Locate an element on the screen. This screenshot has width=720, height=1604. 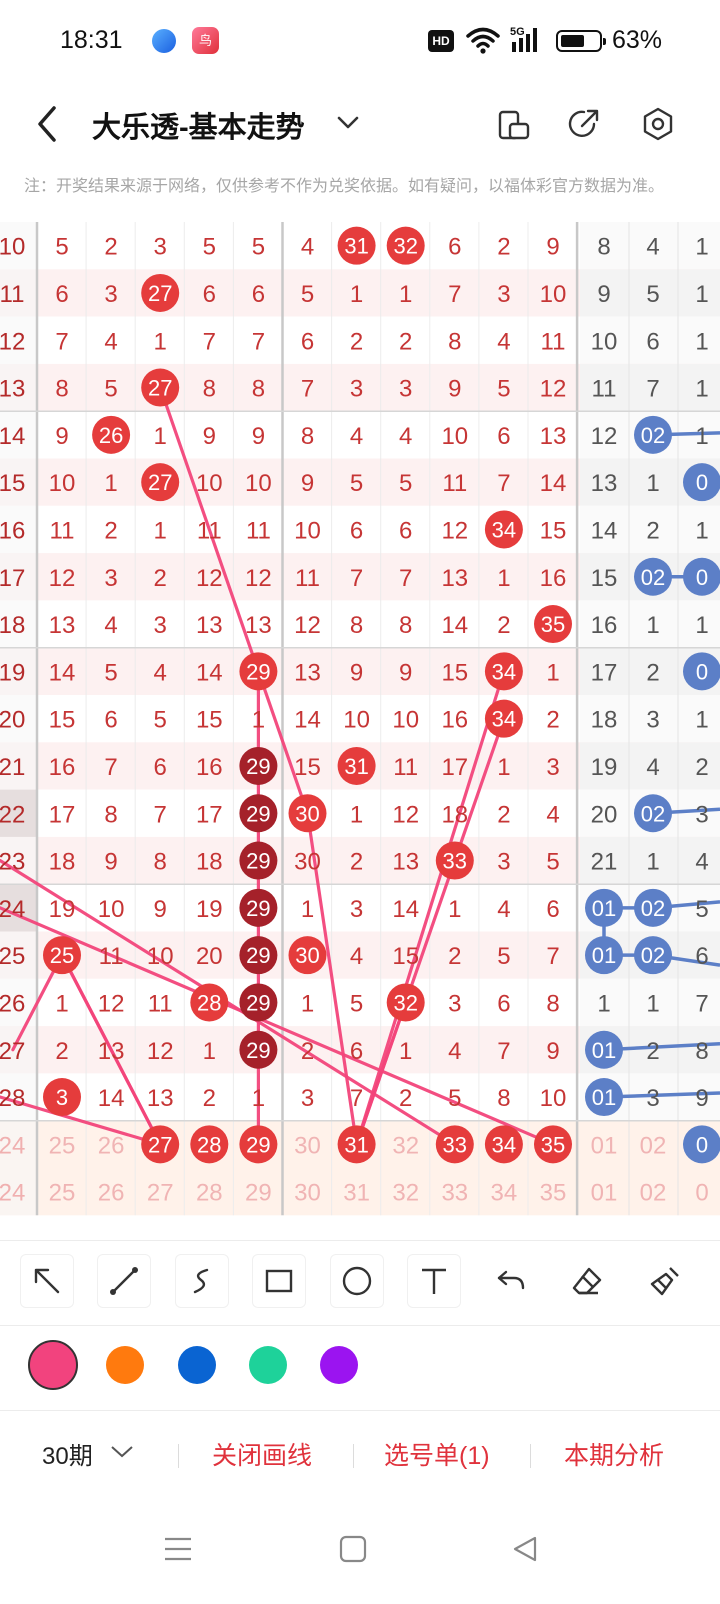
ball-number: 02 is located at coordinates (653, 908).